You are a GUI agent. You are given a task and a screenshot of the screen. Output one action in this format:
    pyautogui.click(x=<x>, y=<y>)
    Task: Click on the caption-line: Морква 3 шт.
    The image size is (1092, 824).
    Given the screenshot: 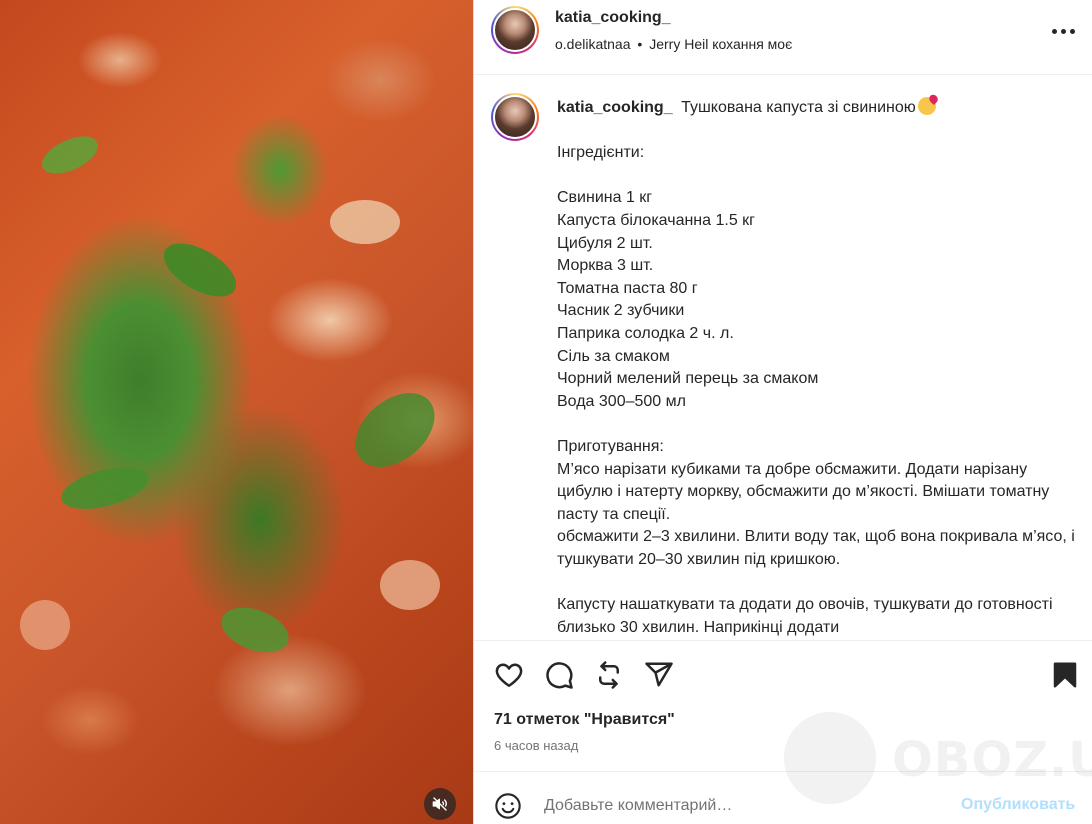 What is the action you would take?
    pyautogui.click(x=605, y=266)
    